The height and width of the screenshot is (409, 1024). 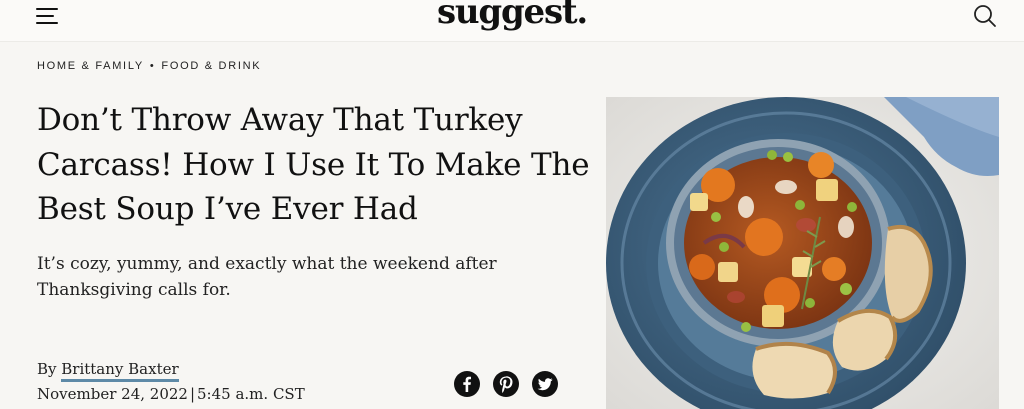 I want to click on publish-time: 5:45 a.m. CST, so click(x=251, y=394).